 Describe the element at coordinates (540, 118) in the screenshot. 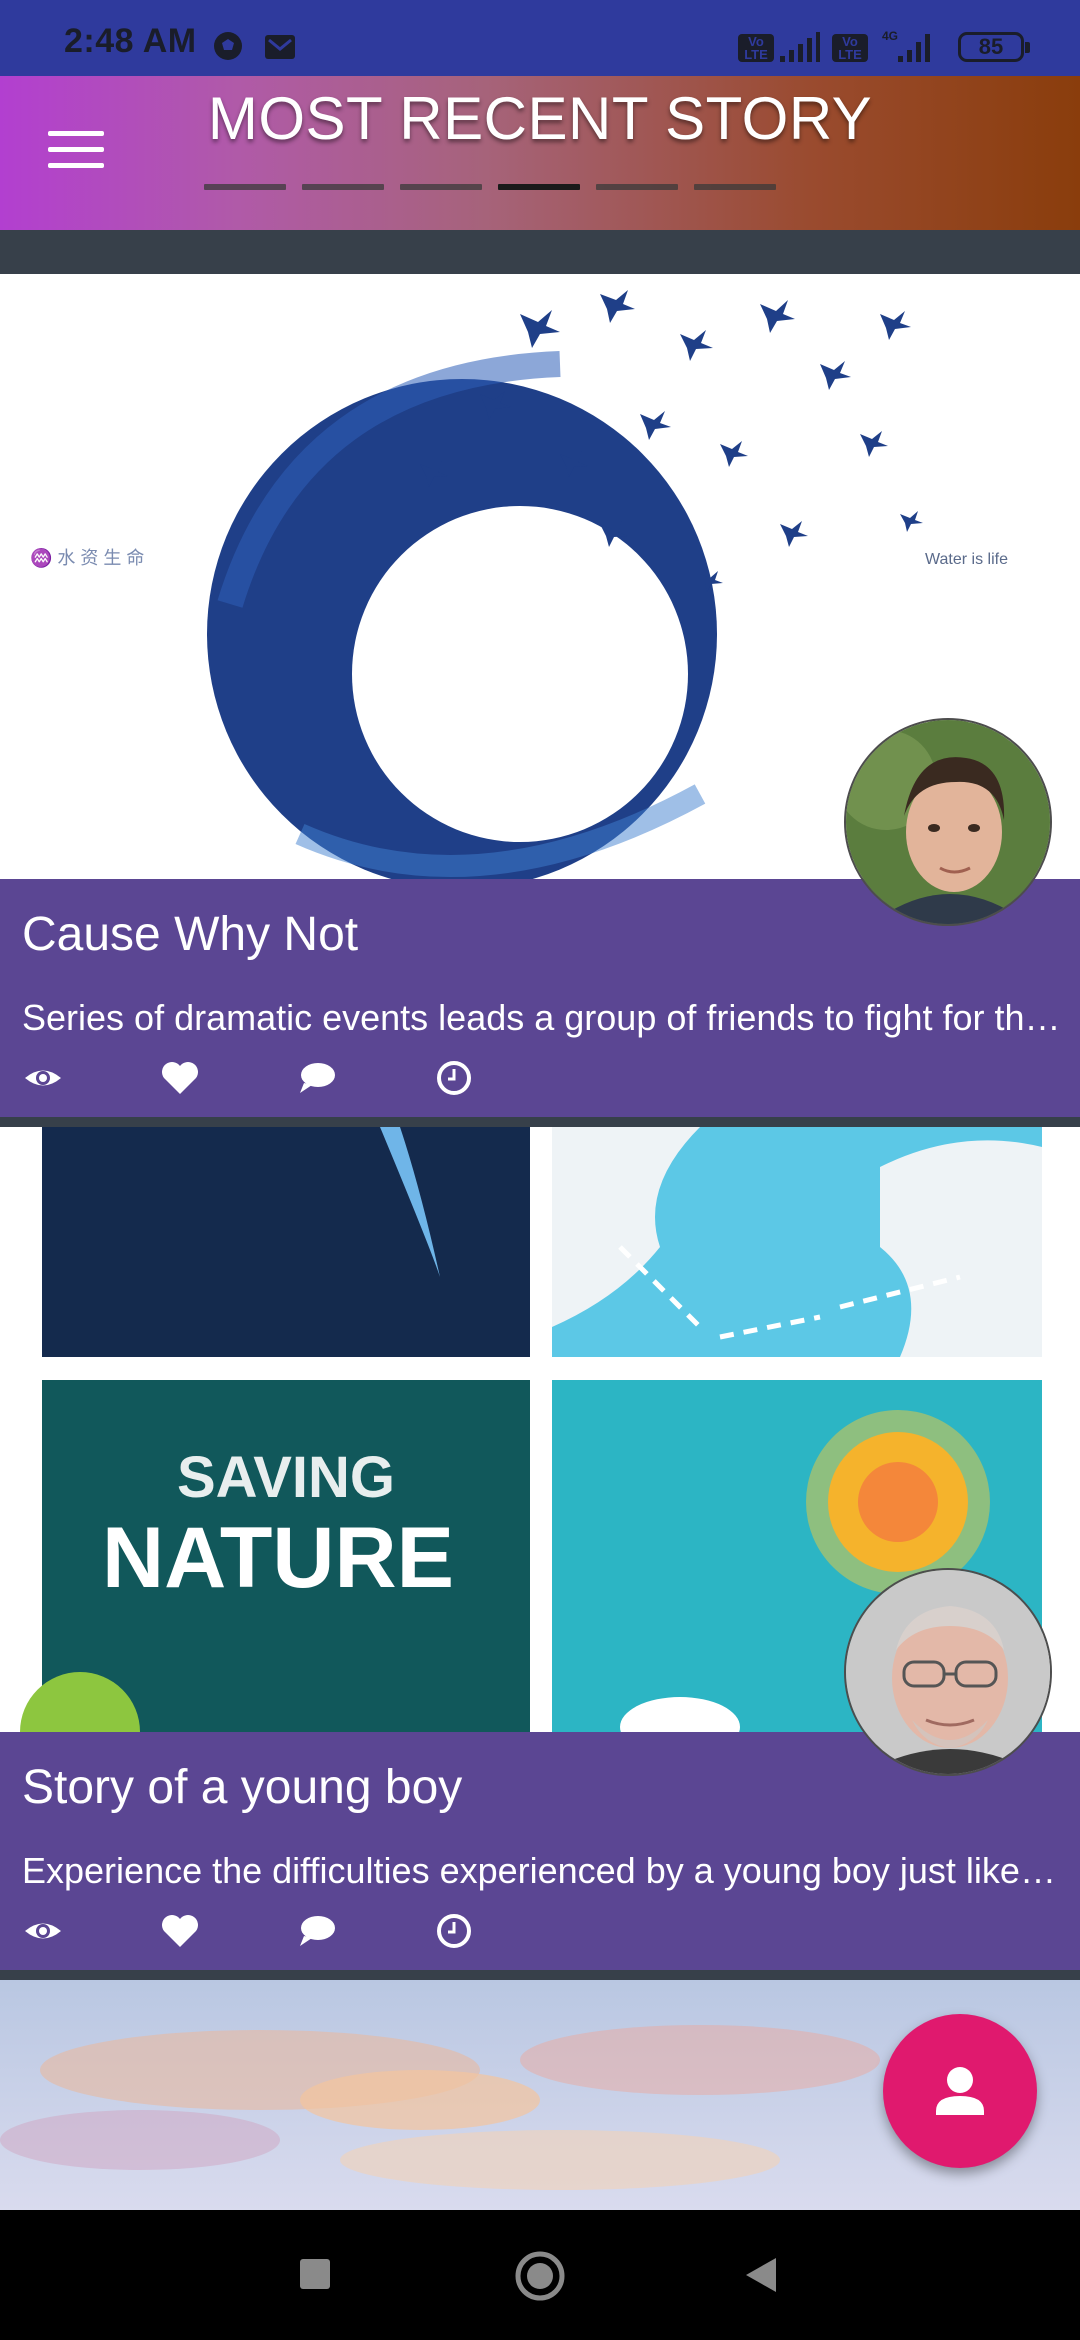

I see `page-title: MOST RECENT STORY` at that location.